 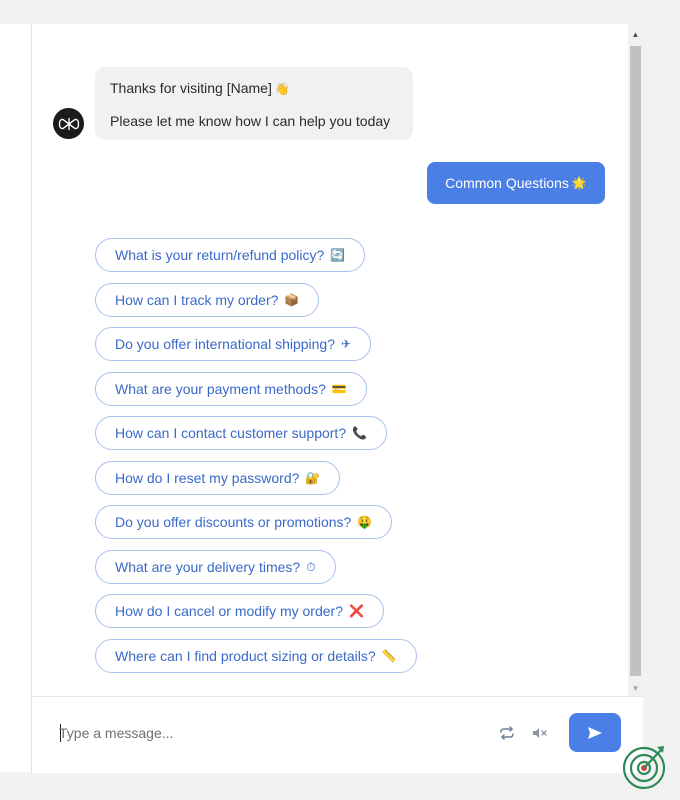 What do you see at coordinates (338, 255) in the screenshot?
I see `refresh-arrows-icon: 🔄` at bounding box center [338, 255].